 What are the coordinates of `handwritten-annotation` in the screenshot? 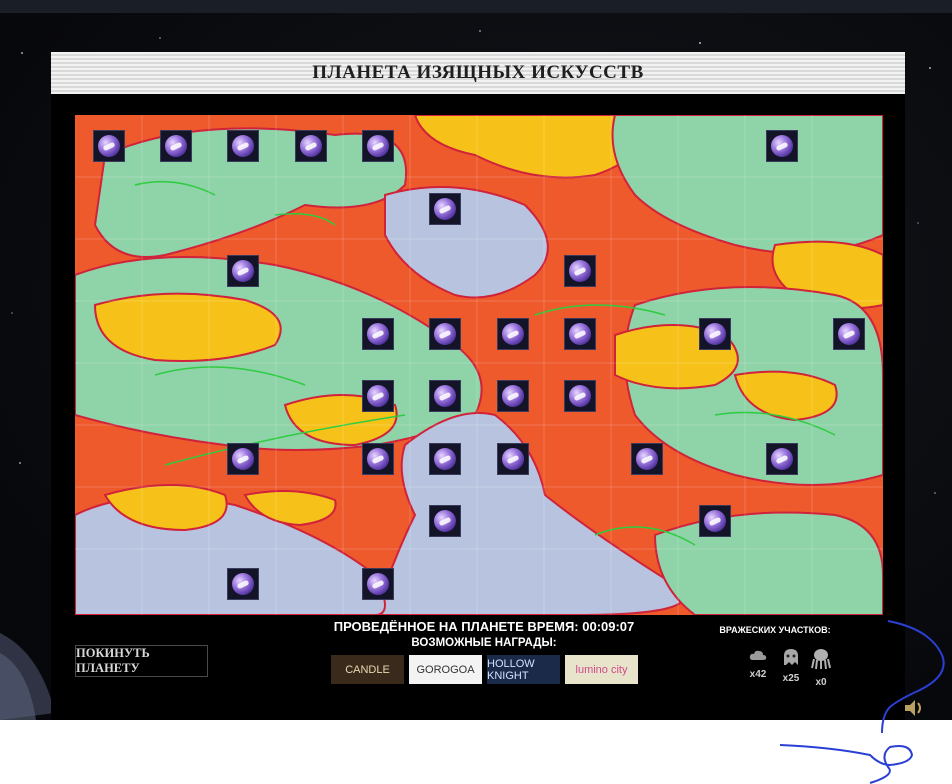 It's located at (862, 702).